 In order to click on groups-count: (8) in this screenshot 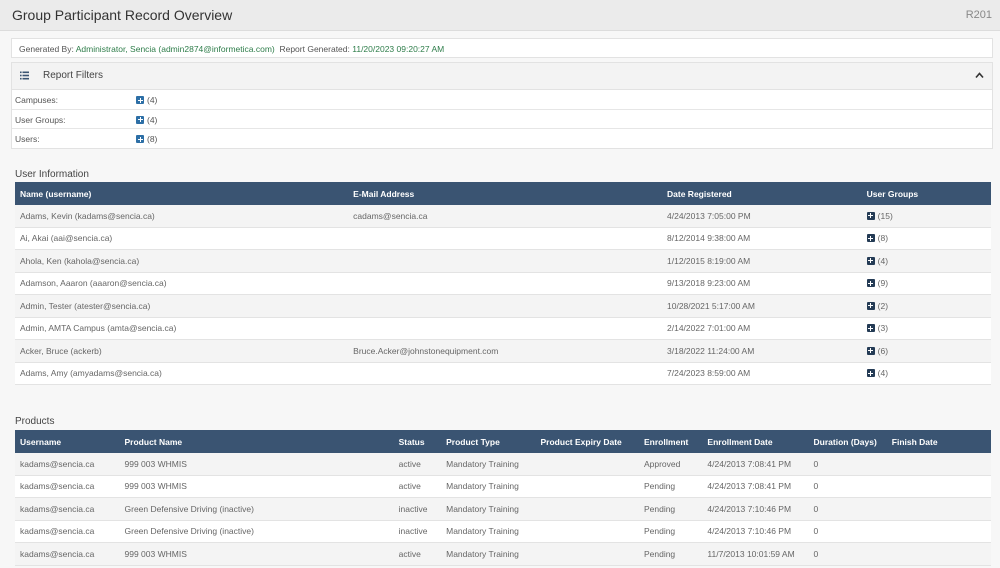, I will do `click(883, 238)`.